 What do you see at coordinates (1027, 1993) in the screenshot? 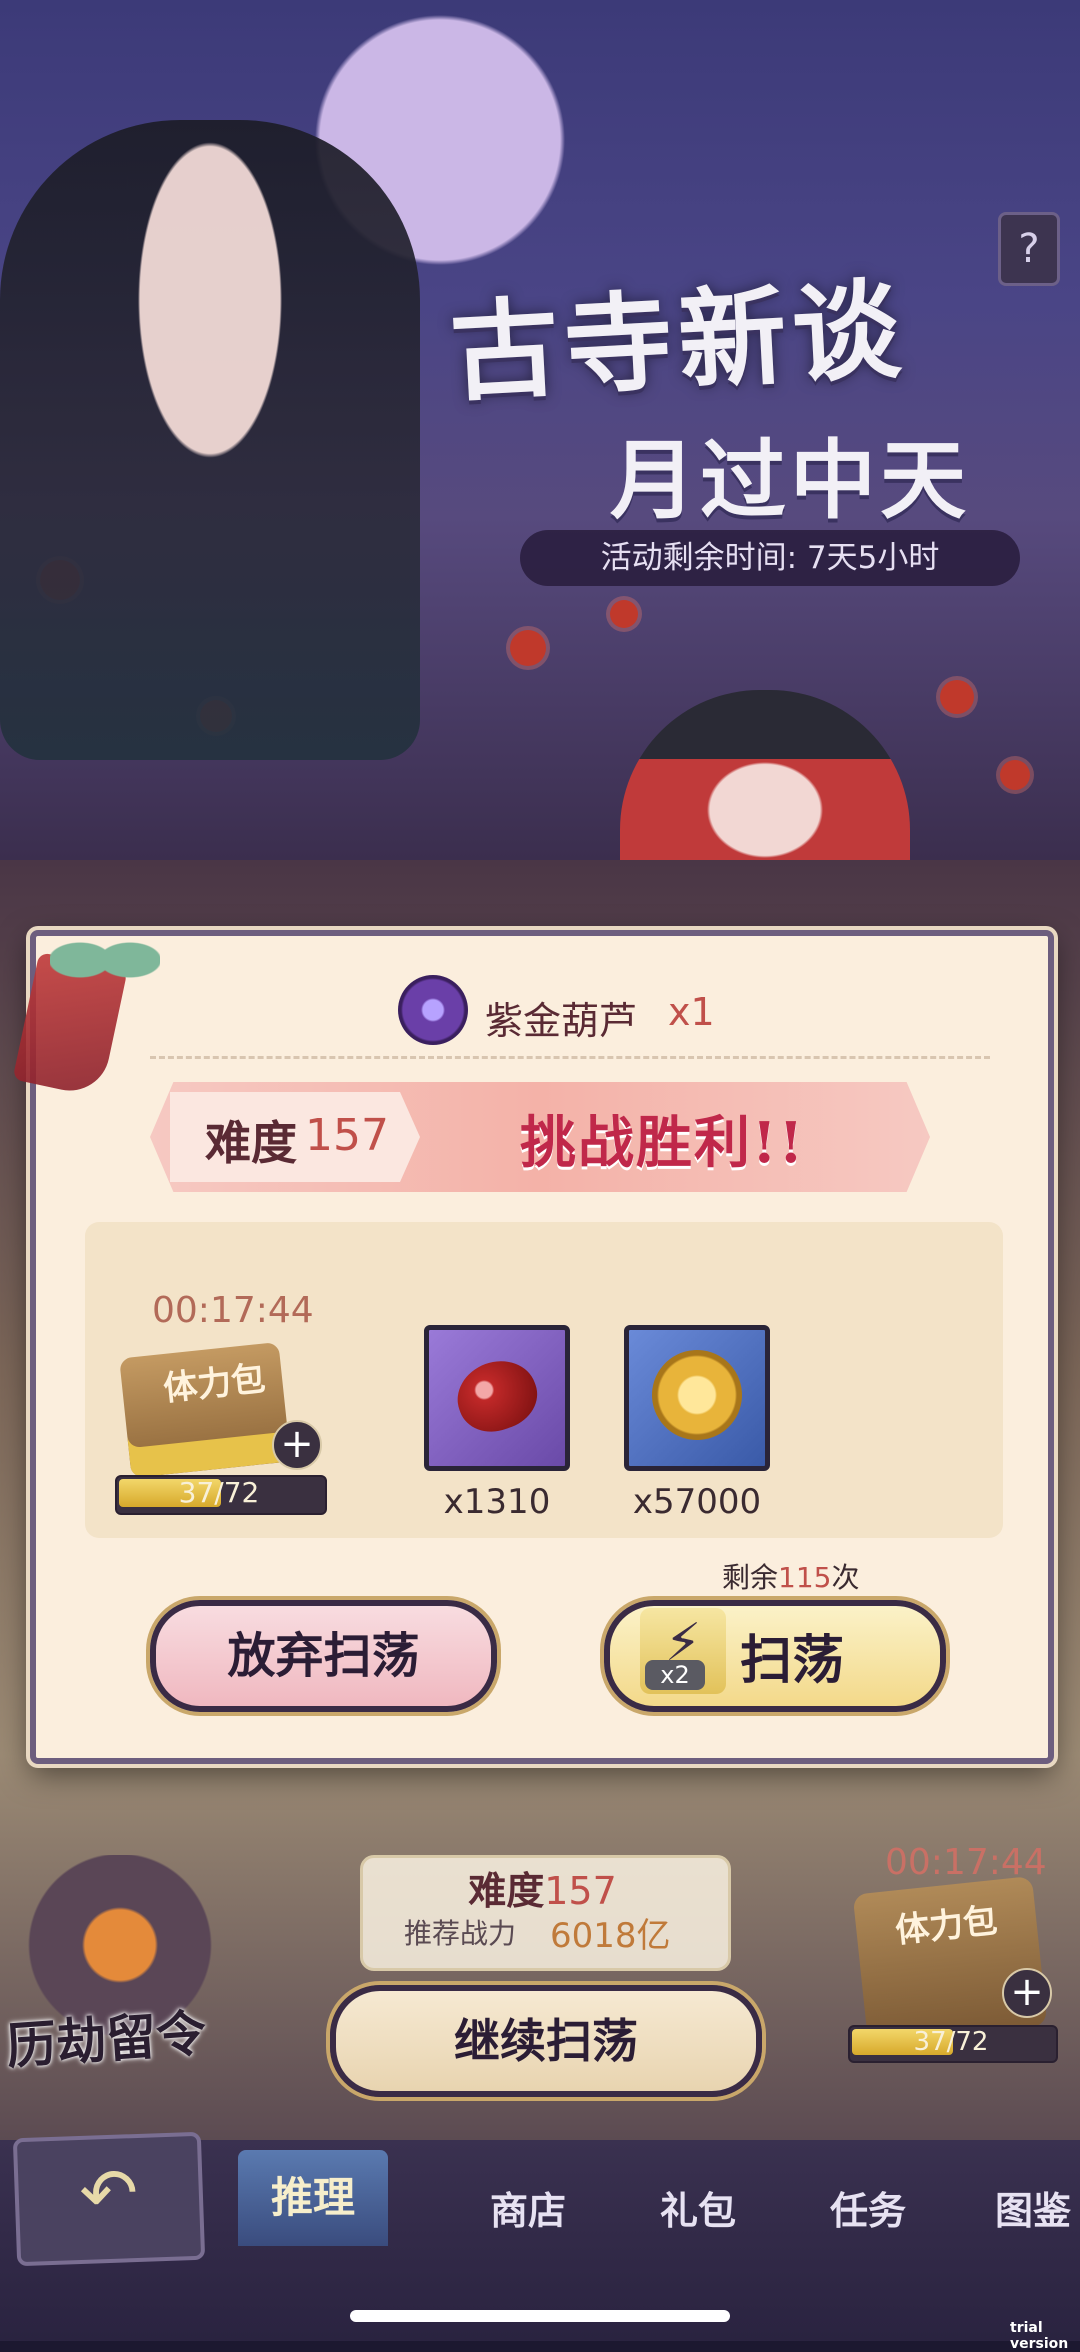
I see `bg-plus-icon: +` at bounding box center [1027, 1993].